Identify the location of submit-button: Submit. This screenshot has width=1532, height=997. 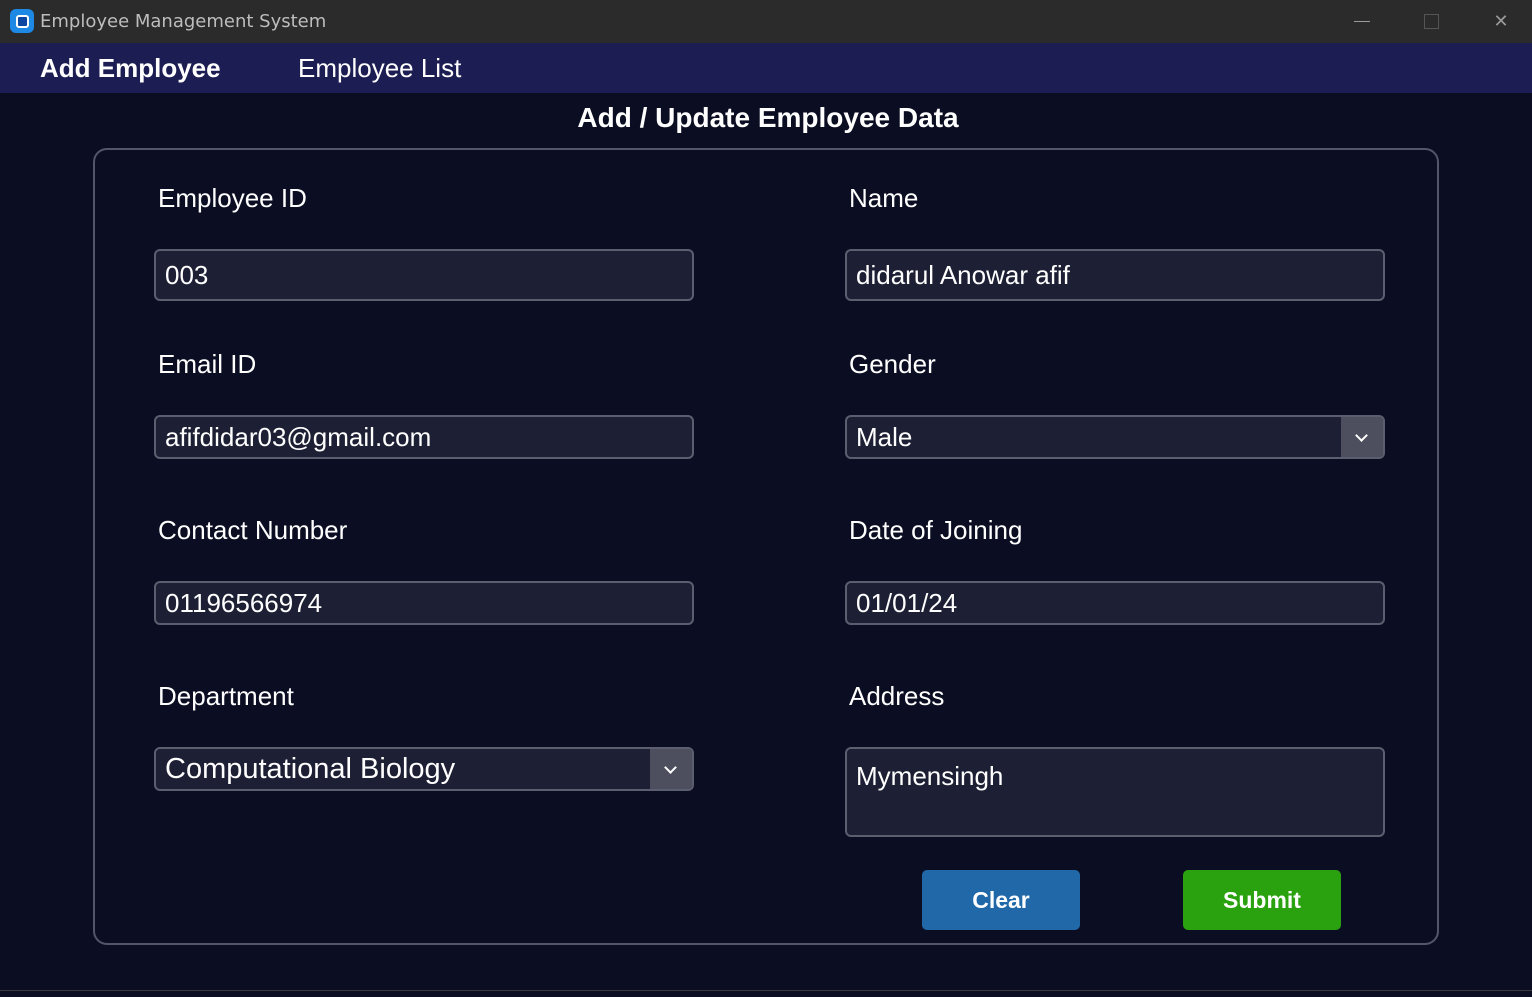
(1262, 900).